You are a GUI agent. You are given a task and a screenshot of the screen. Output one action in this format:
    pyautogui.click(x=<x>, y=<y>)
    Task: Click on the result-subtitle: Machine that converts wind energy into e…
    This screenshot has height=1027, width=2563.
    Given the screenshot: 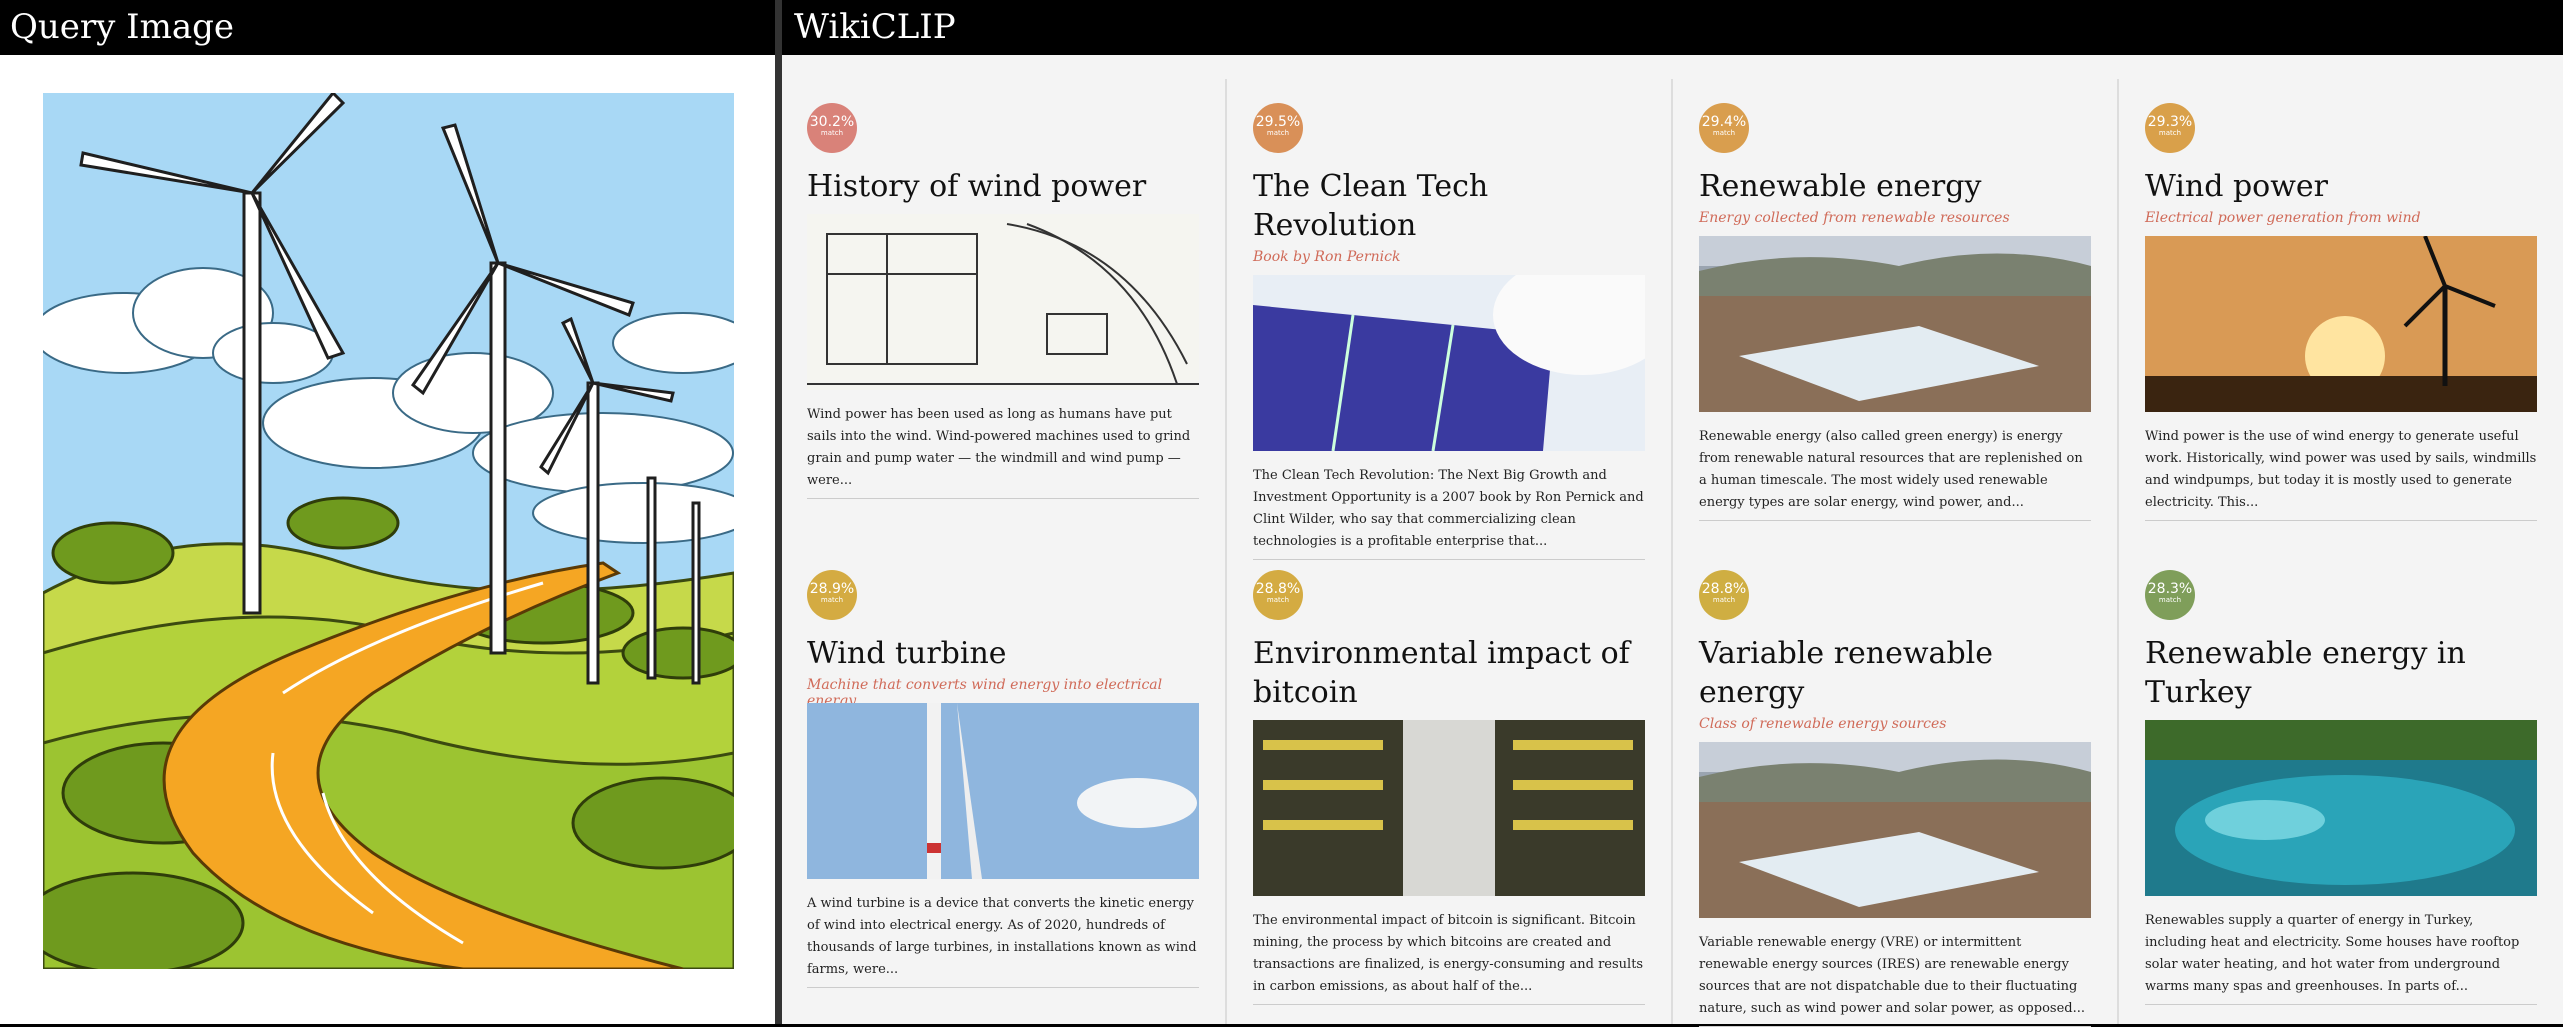 What is the action you would take?
    pyautogui.click(x=985, y=693)
    